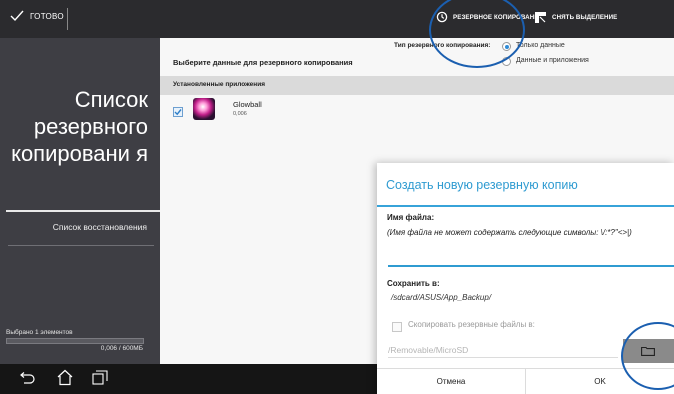  What do you see at coordinates (47, 16) in the screenshot?
I see `done-label: ГОТОВО` at bounding box center [47, 16].